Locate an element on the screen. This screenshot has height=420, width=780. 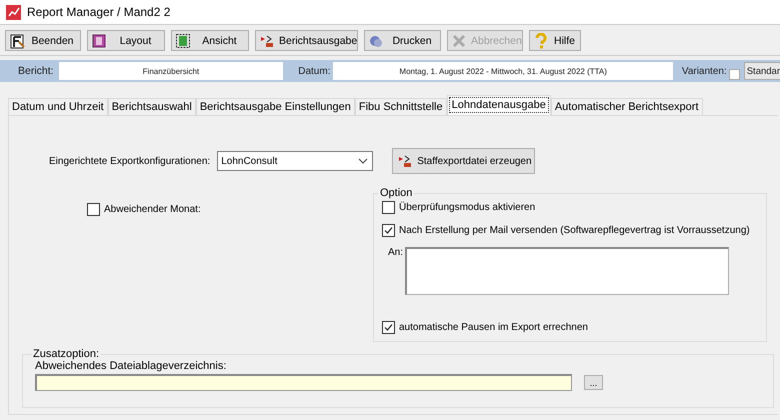
field-label: Bericht: is located at coordinates (36, 71).